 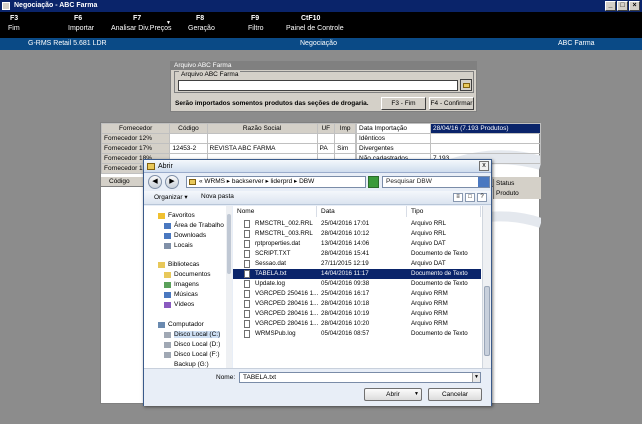 What do you see at coordinates (483, 182) in the screenshot?
I see `search-icon` at bounding box center [483, 182].